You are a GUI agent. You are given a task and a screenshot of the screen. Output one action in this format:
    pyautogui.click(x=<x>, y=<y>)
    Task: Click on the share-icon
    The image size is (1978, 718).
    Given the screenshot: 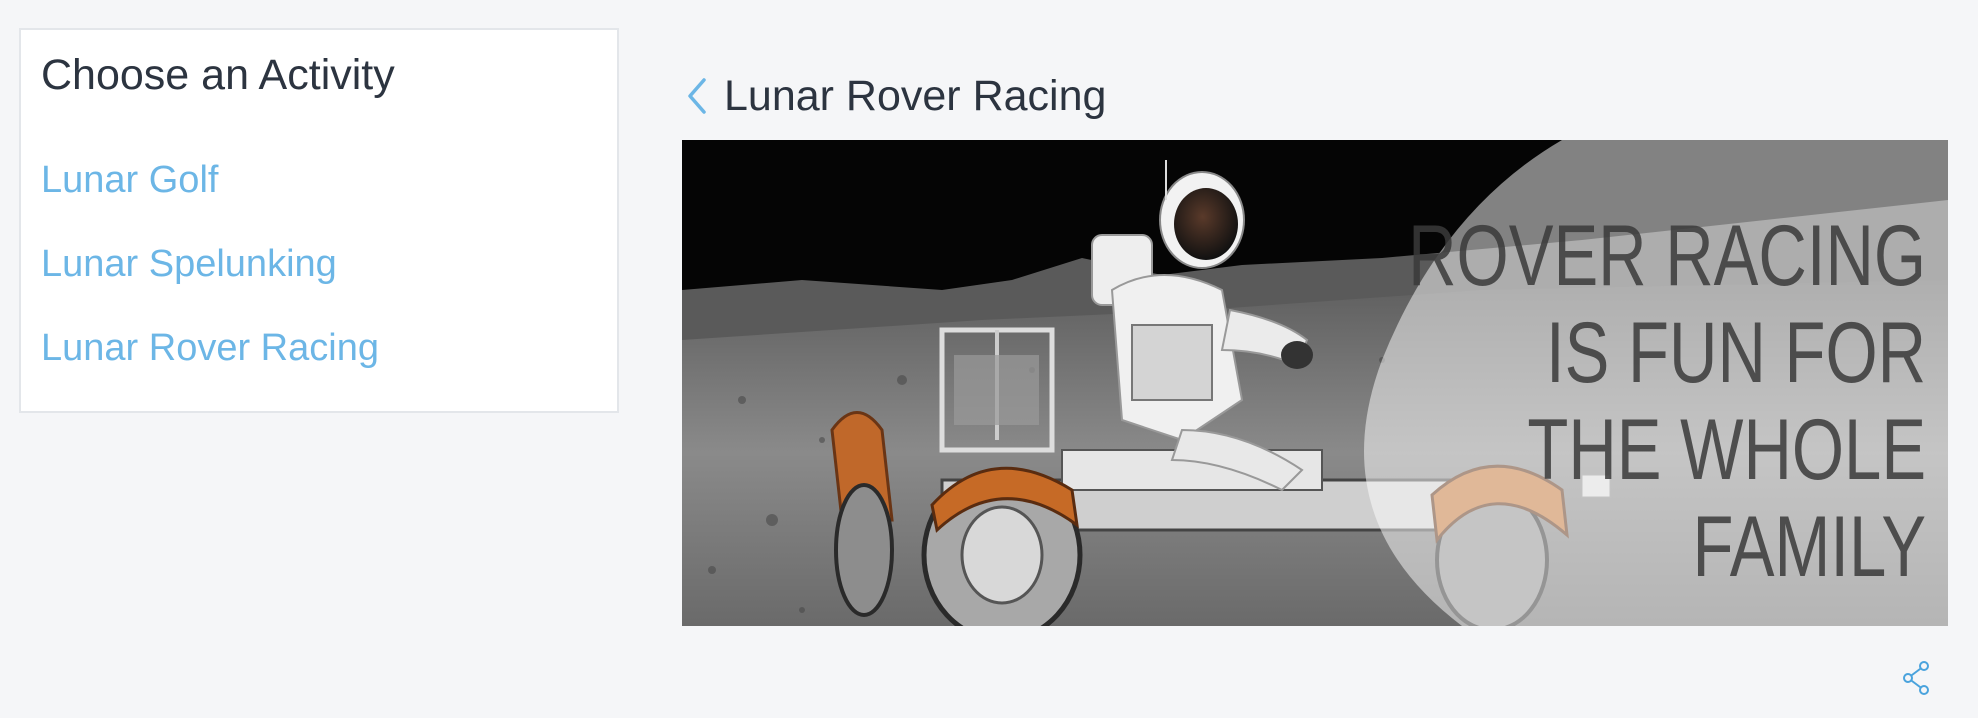 What is the action you would take?
    pyautogui.click(x=1916, y=678)
    